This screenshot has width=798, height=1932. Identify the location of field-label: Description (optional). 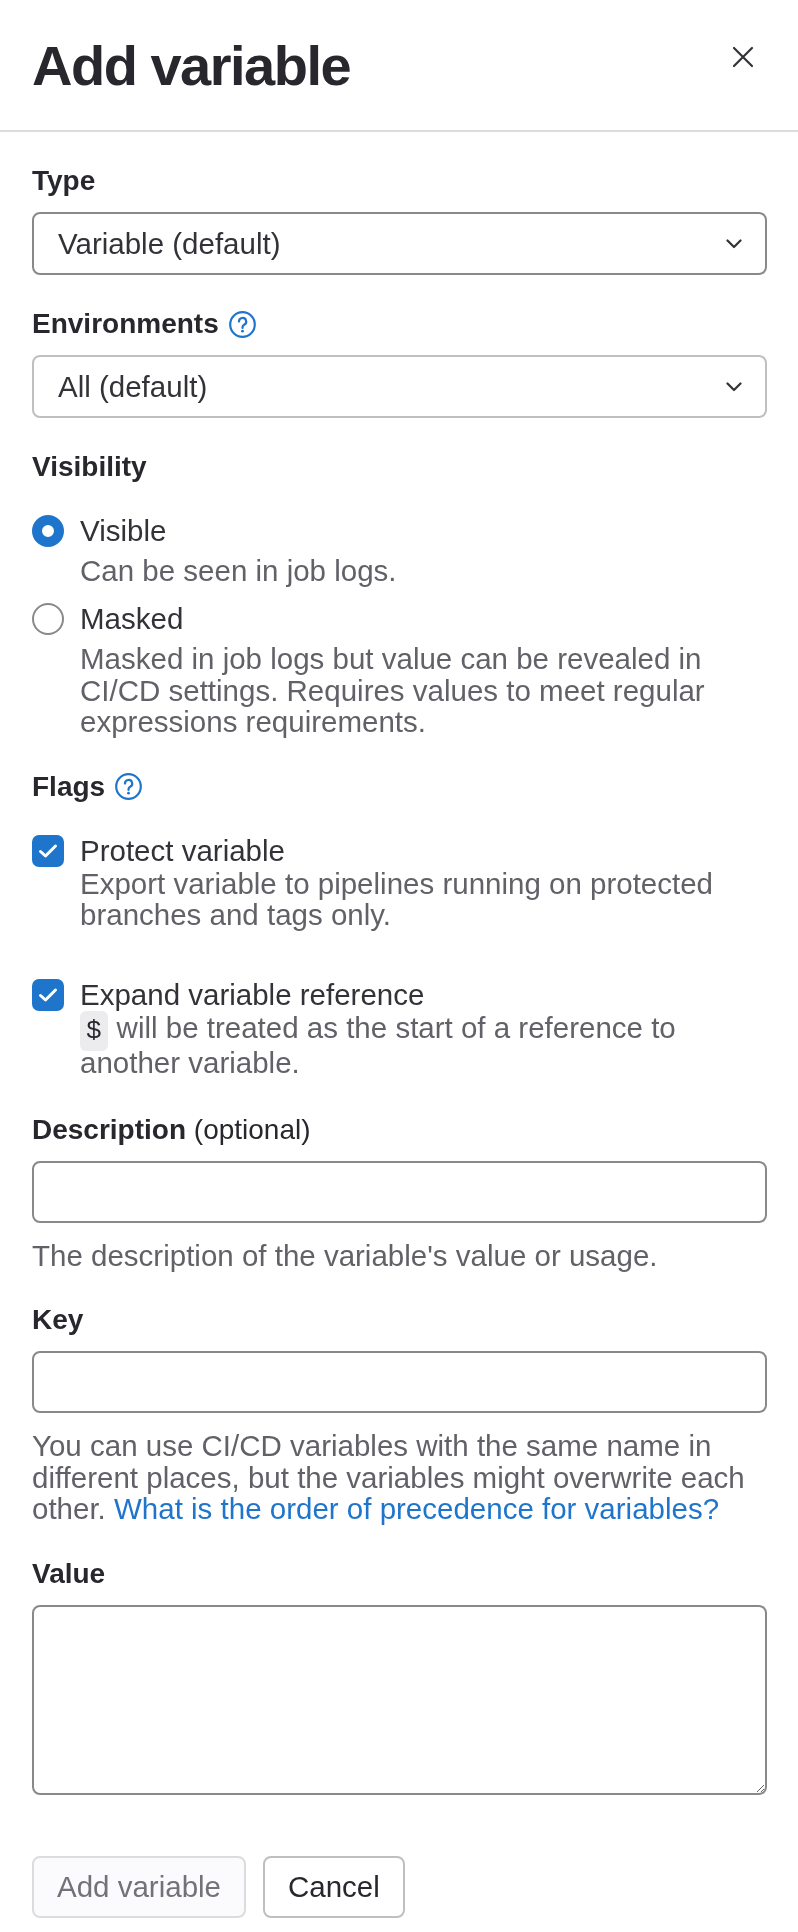
(171, 1129).